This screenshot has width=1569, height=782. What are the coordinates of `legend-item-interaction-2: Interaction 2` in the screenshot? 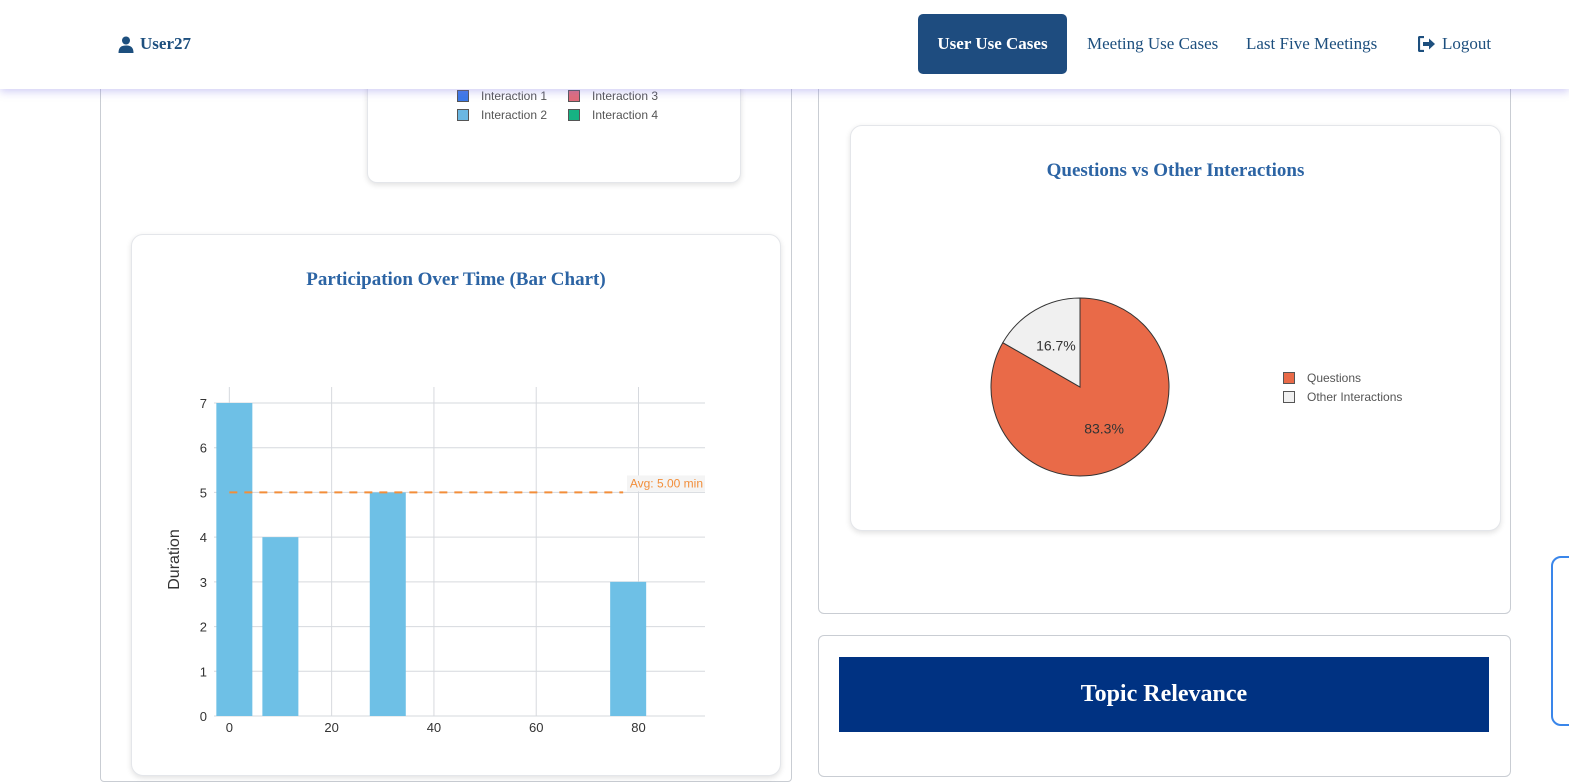 It's located at (502, 115).